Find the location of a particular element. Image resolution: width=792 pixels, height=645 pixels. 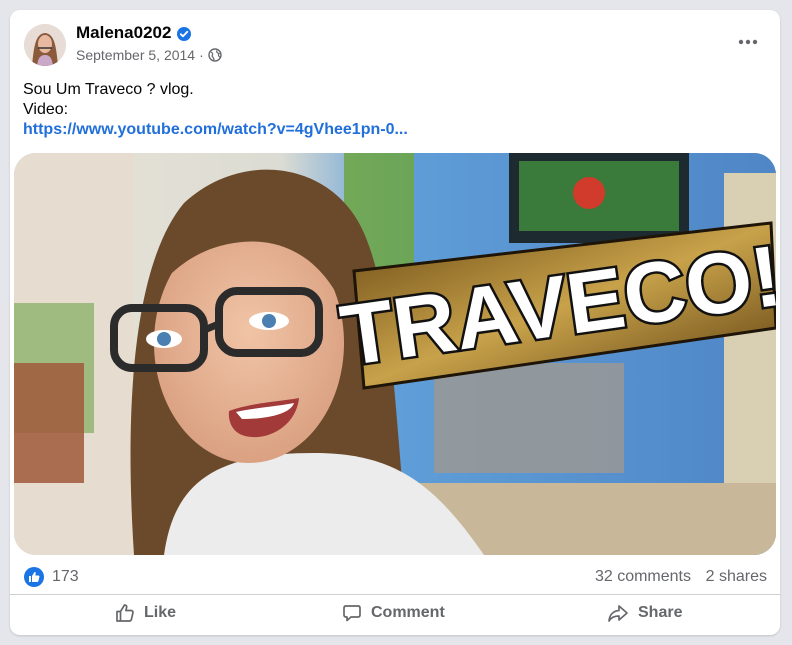

post-date: September 5, 2014 is located at coordinates (135, 55).